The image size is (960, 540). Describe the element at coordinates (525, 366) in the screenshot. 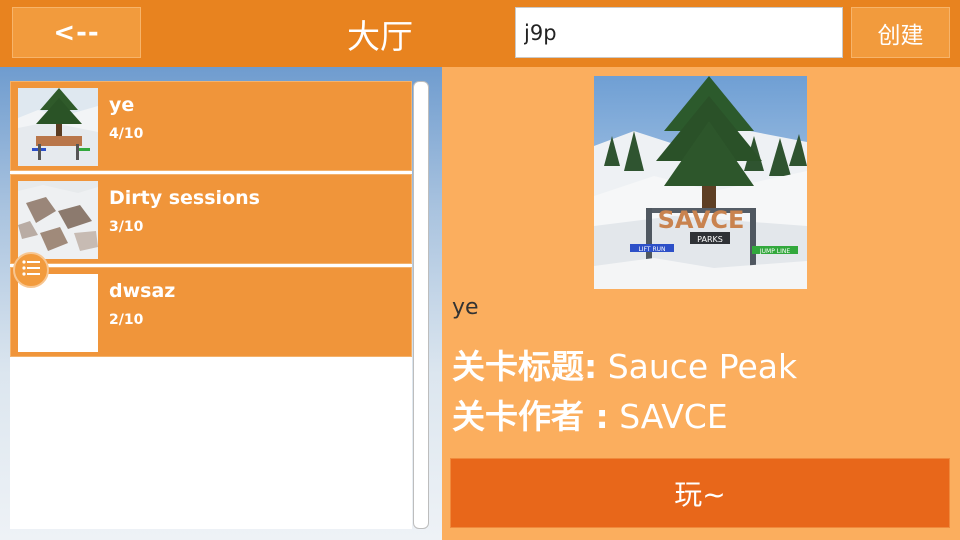

I see `level-title-label: 关卡标题:` at that location.